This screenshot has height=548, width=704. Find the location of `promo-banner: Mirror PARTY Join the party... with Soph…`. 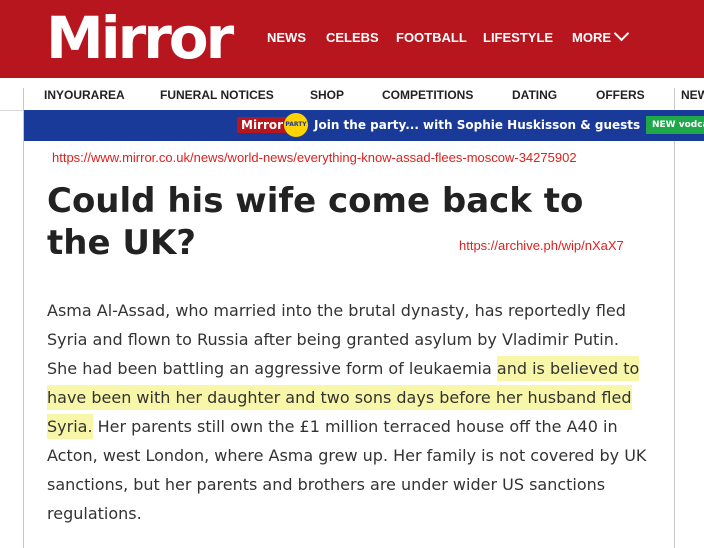

promo-banner: Mirror PARTY Join the party... with Soph… is located at coordinates (364, 125).